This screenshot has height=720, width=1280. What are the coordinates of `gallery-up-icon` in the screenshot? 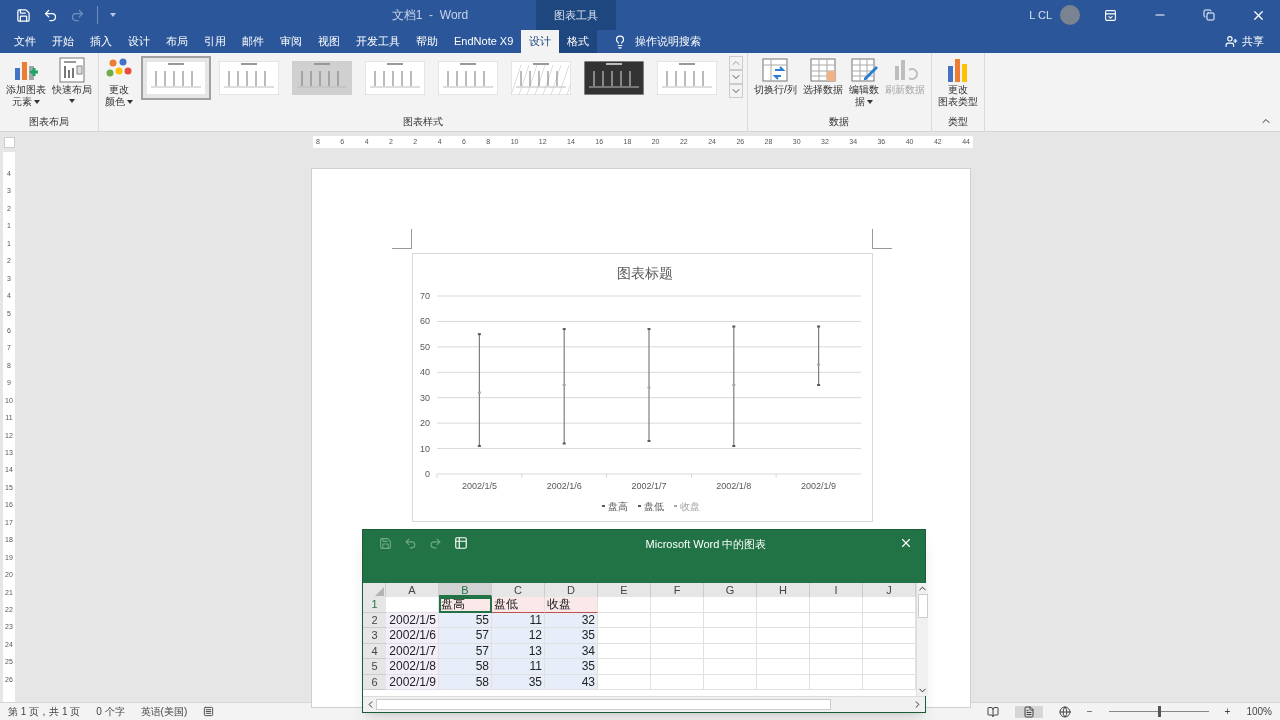 It's located at (736, 63).